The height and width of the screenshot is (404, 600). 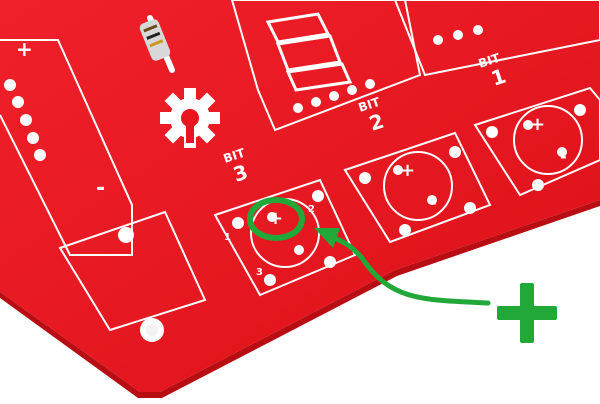 What do you see at coordinates (433, 202) in the screenshot?
I see `bit2-minus: -` at bounding box center [433, 202].